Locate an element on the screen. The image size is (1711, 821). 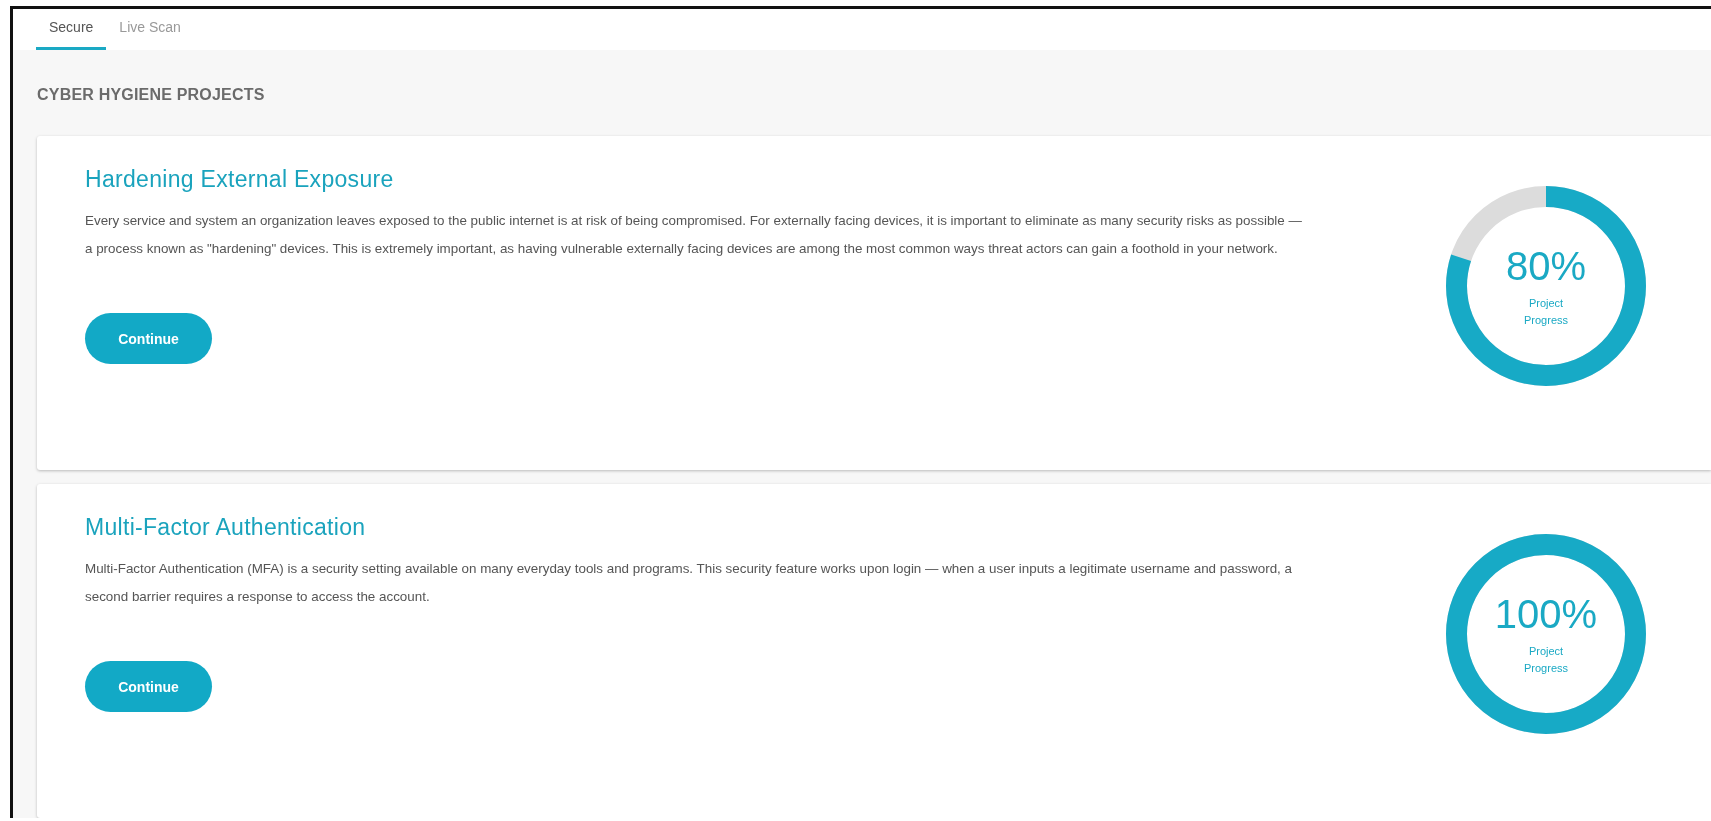
project-title: Hardening External Exposure is located at coordinates (240, 179).